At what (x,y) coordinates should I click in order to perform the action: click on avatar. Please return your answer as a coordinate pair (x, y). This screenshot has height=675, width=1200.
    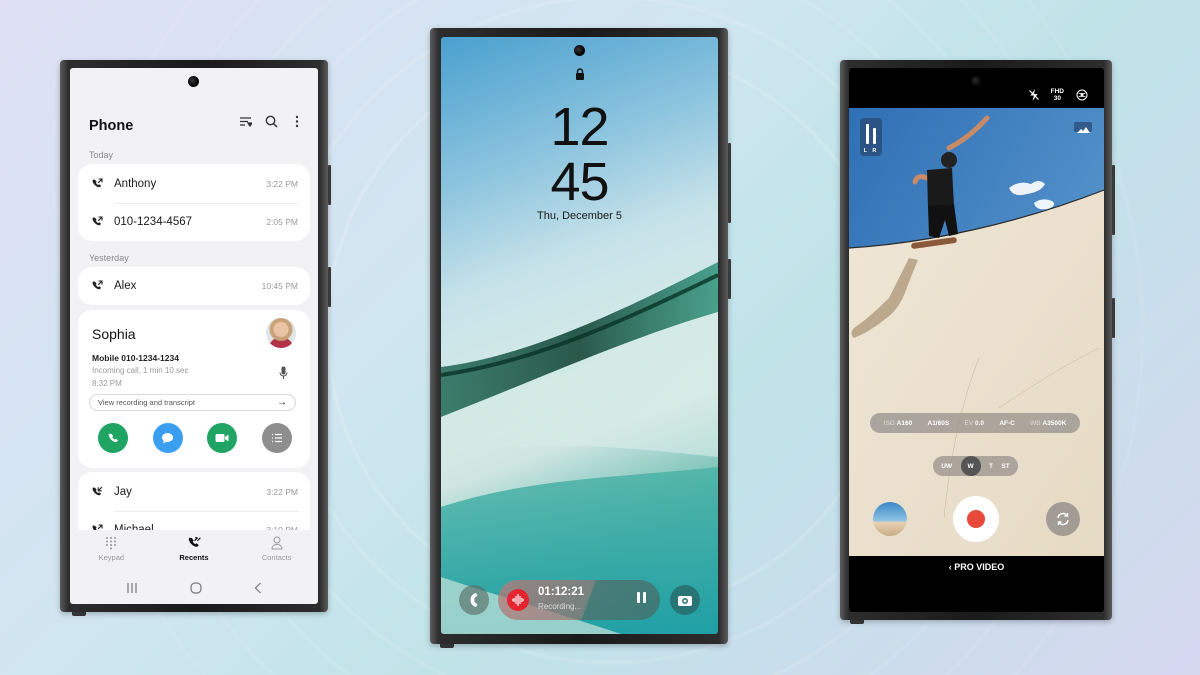
    Looking at the image, I should click on (281, 333).